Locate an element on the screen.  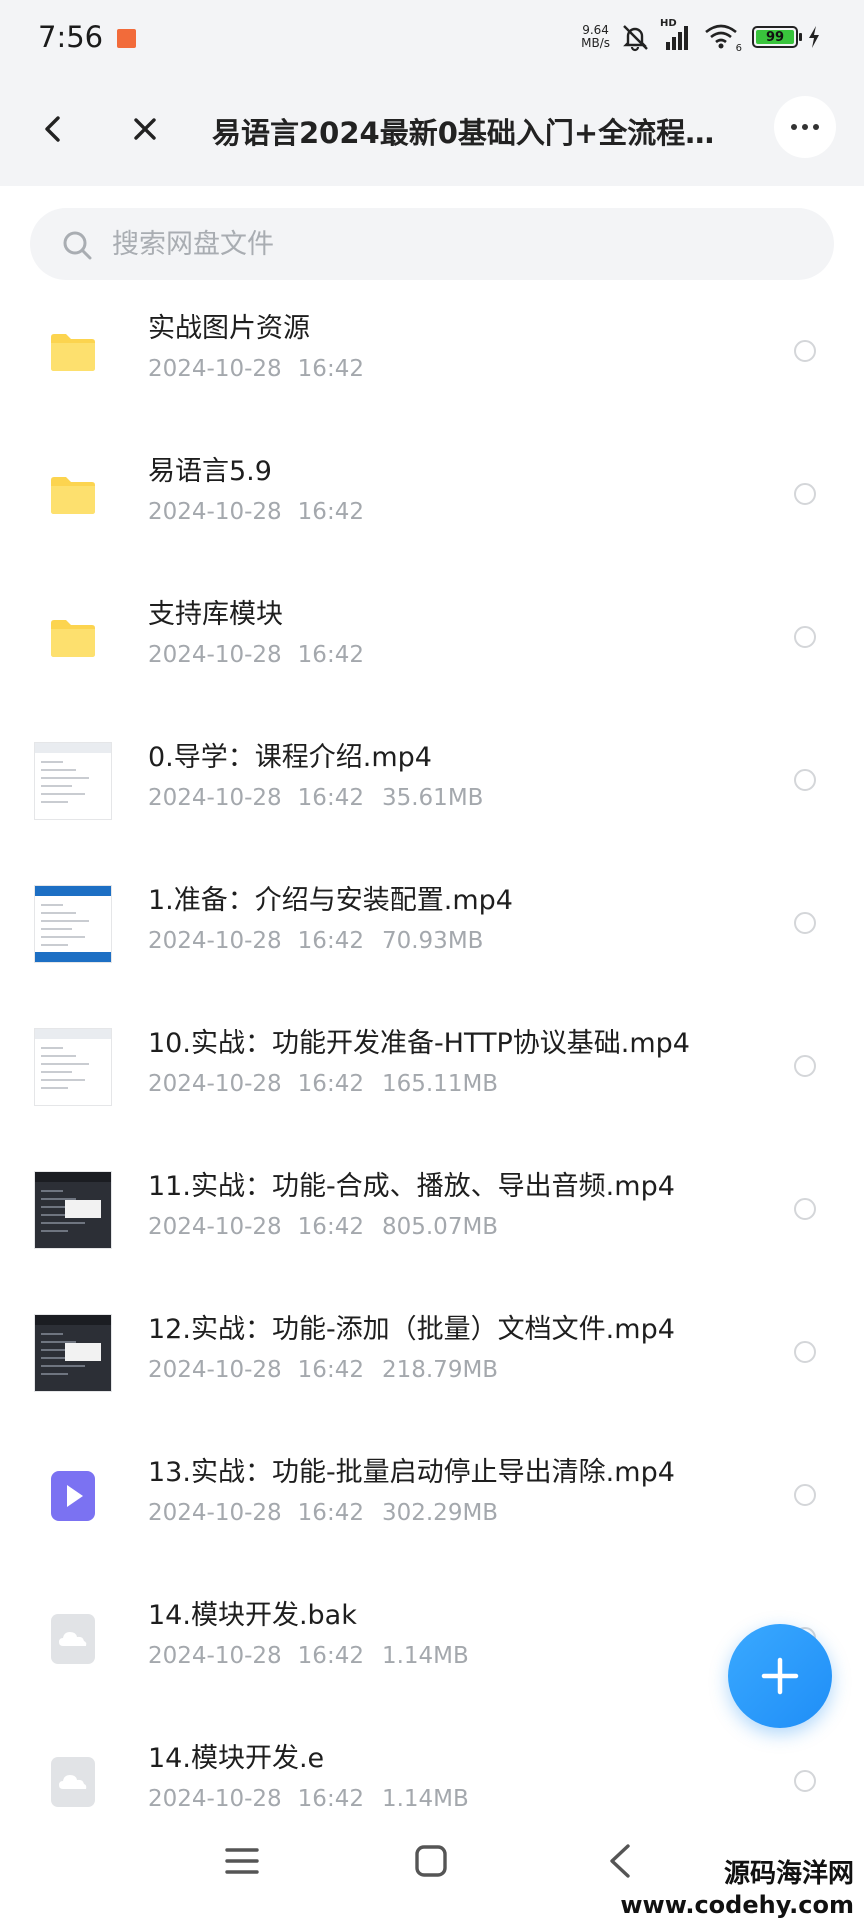
title-bar: 易语言2024最新0基础入门+全流程实战课程 is located at coordinates (432, 129).